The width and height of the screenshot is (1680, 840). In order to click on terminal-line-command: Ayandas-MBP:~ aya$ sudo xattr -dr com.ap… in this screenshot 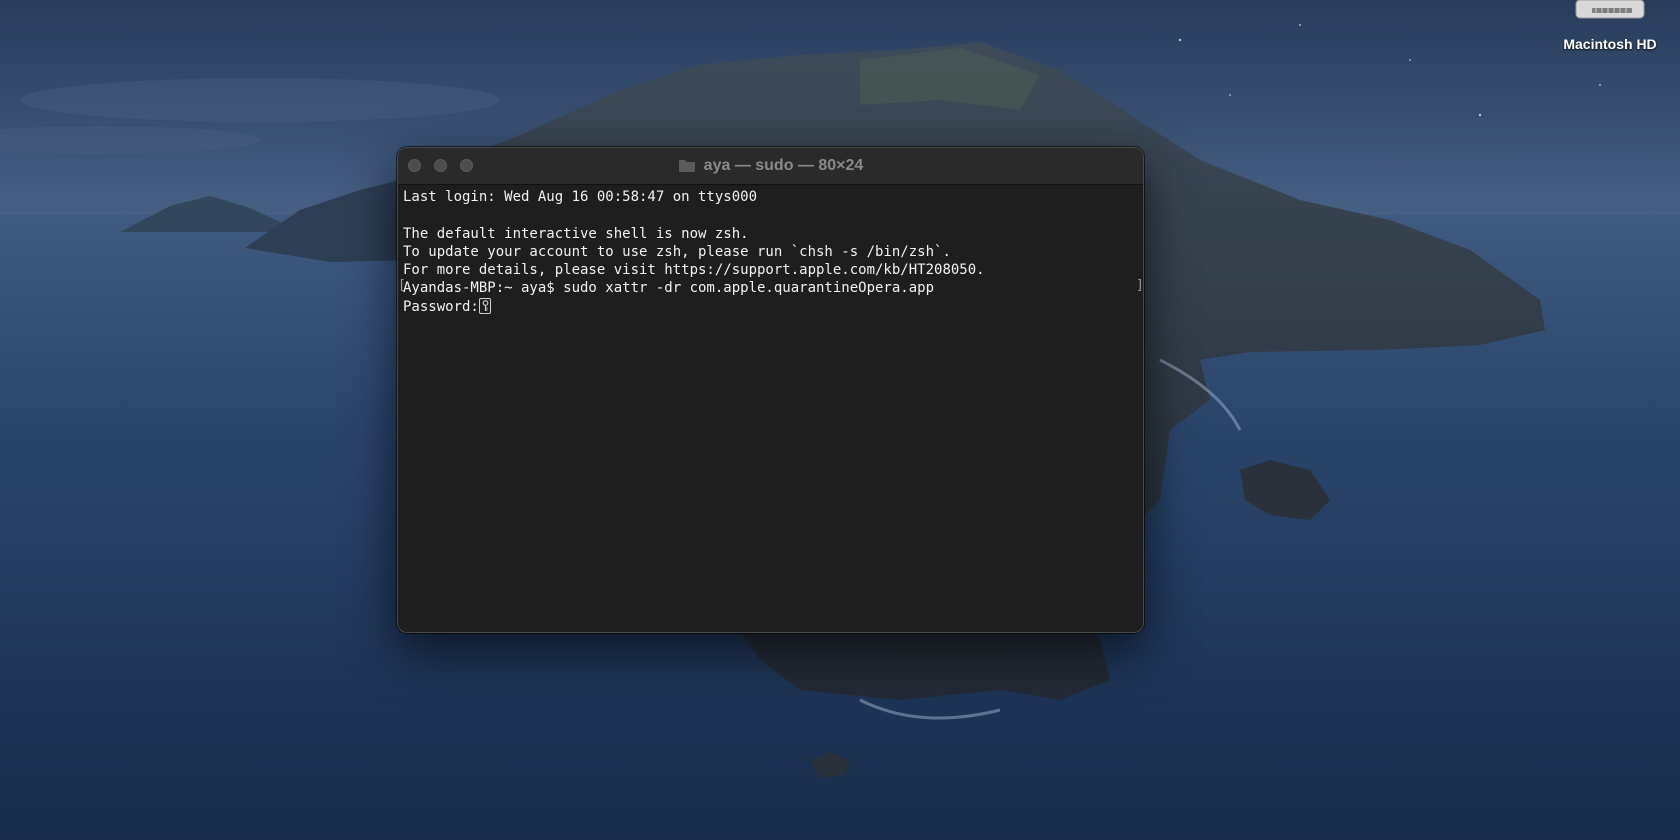, I will do `click(669, 288)`.